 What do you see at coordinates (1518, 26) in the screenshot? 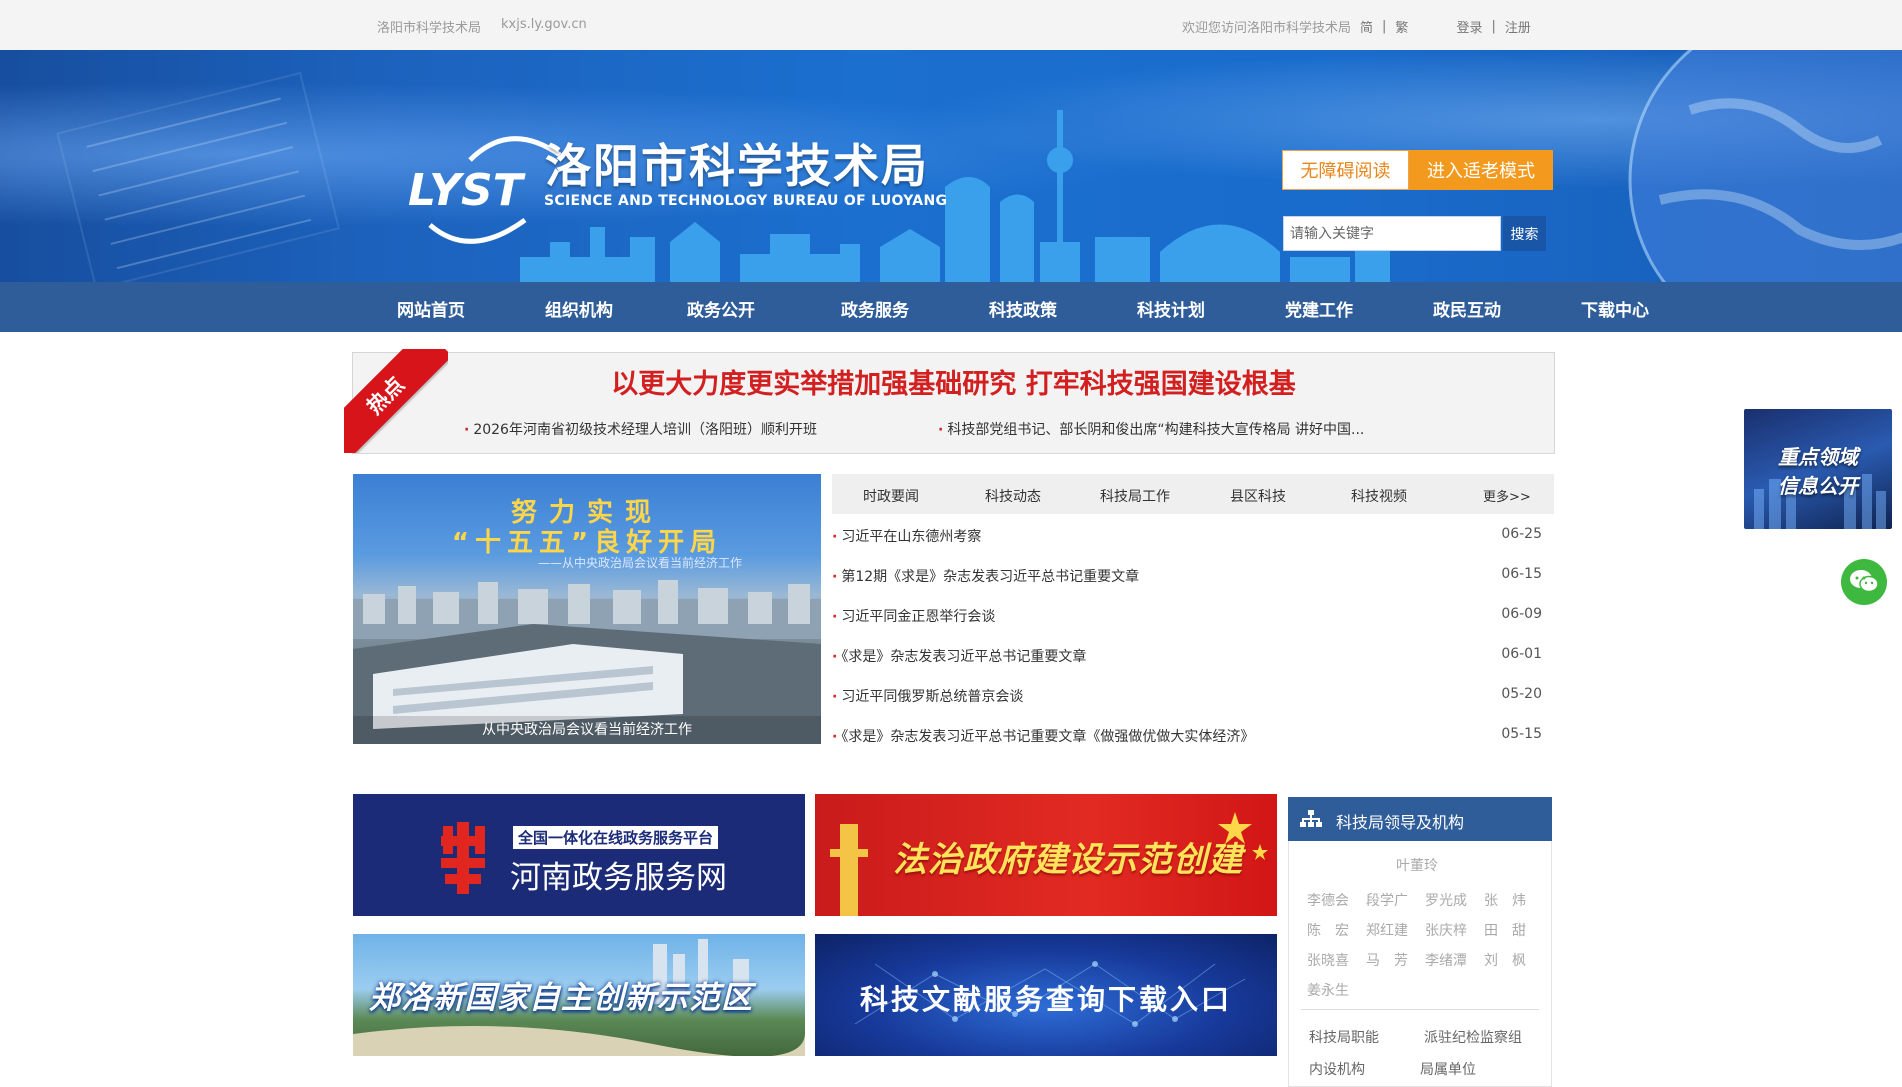
I see `register-link: 注册` at bounding box center [1518, 26].